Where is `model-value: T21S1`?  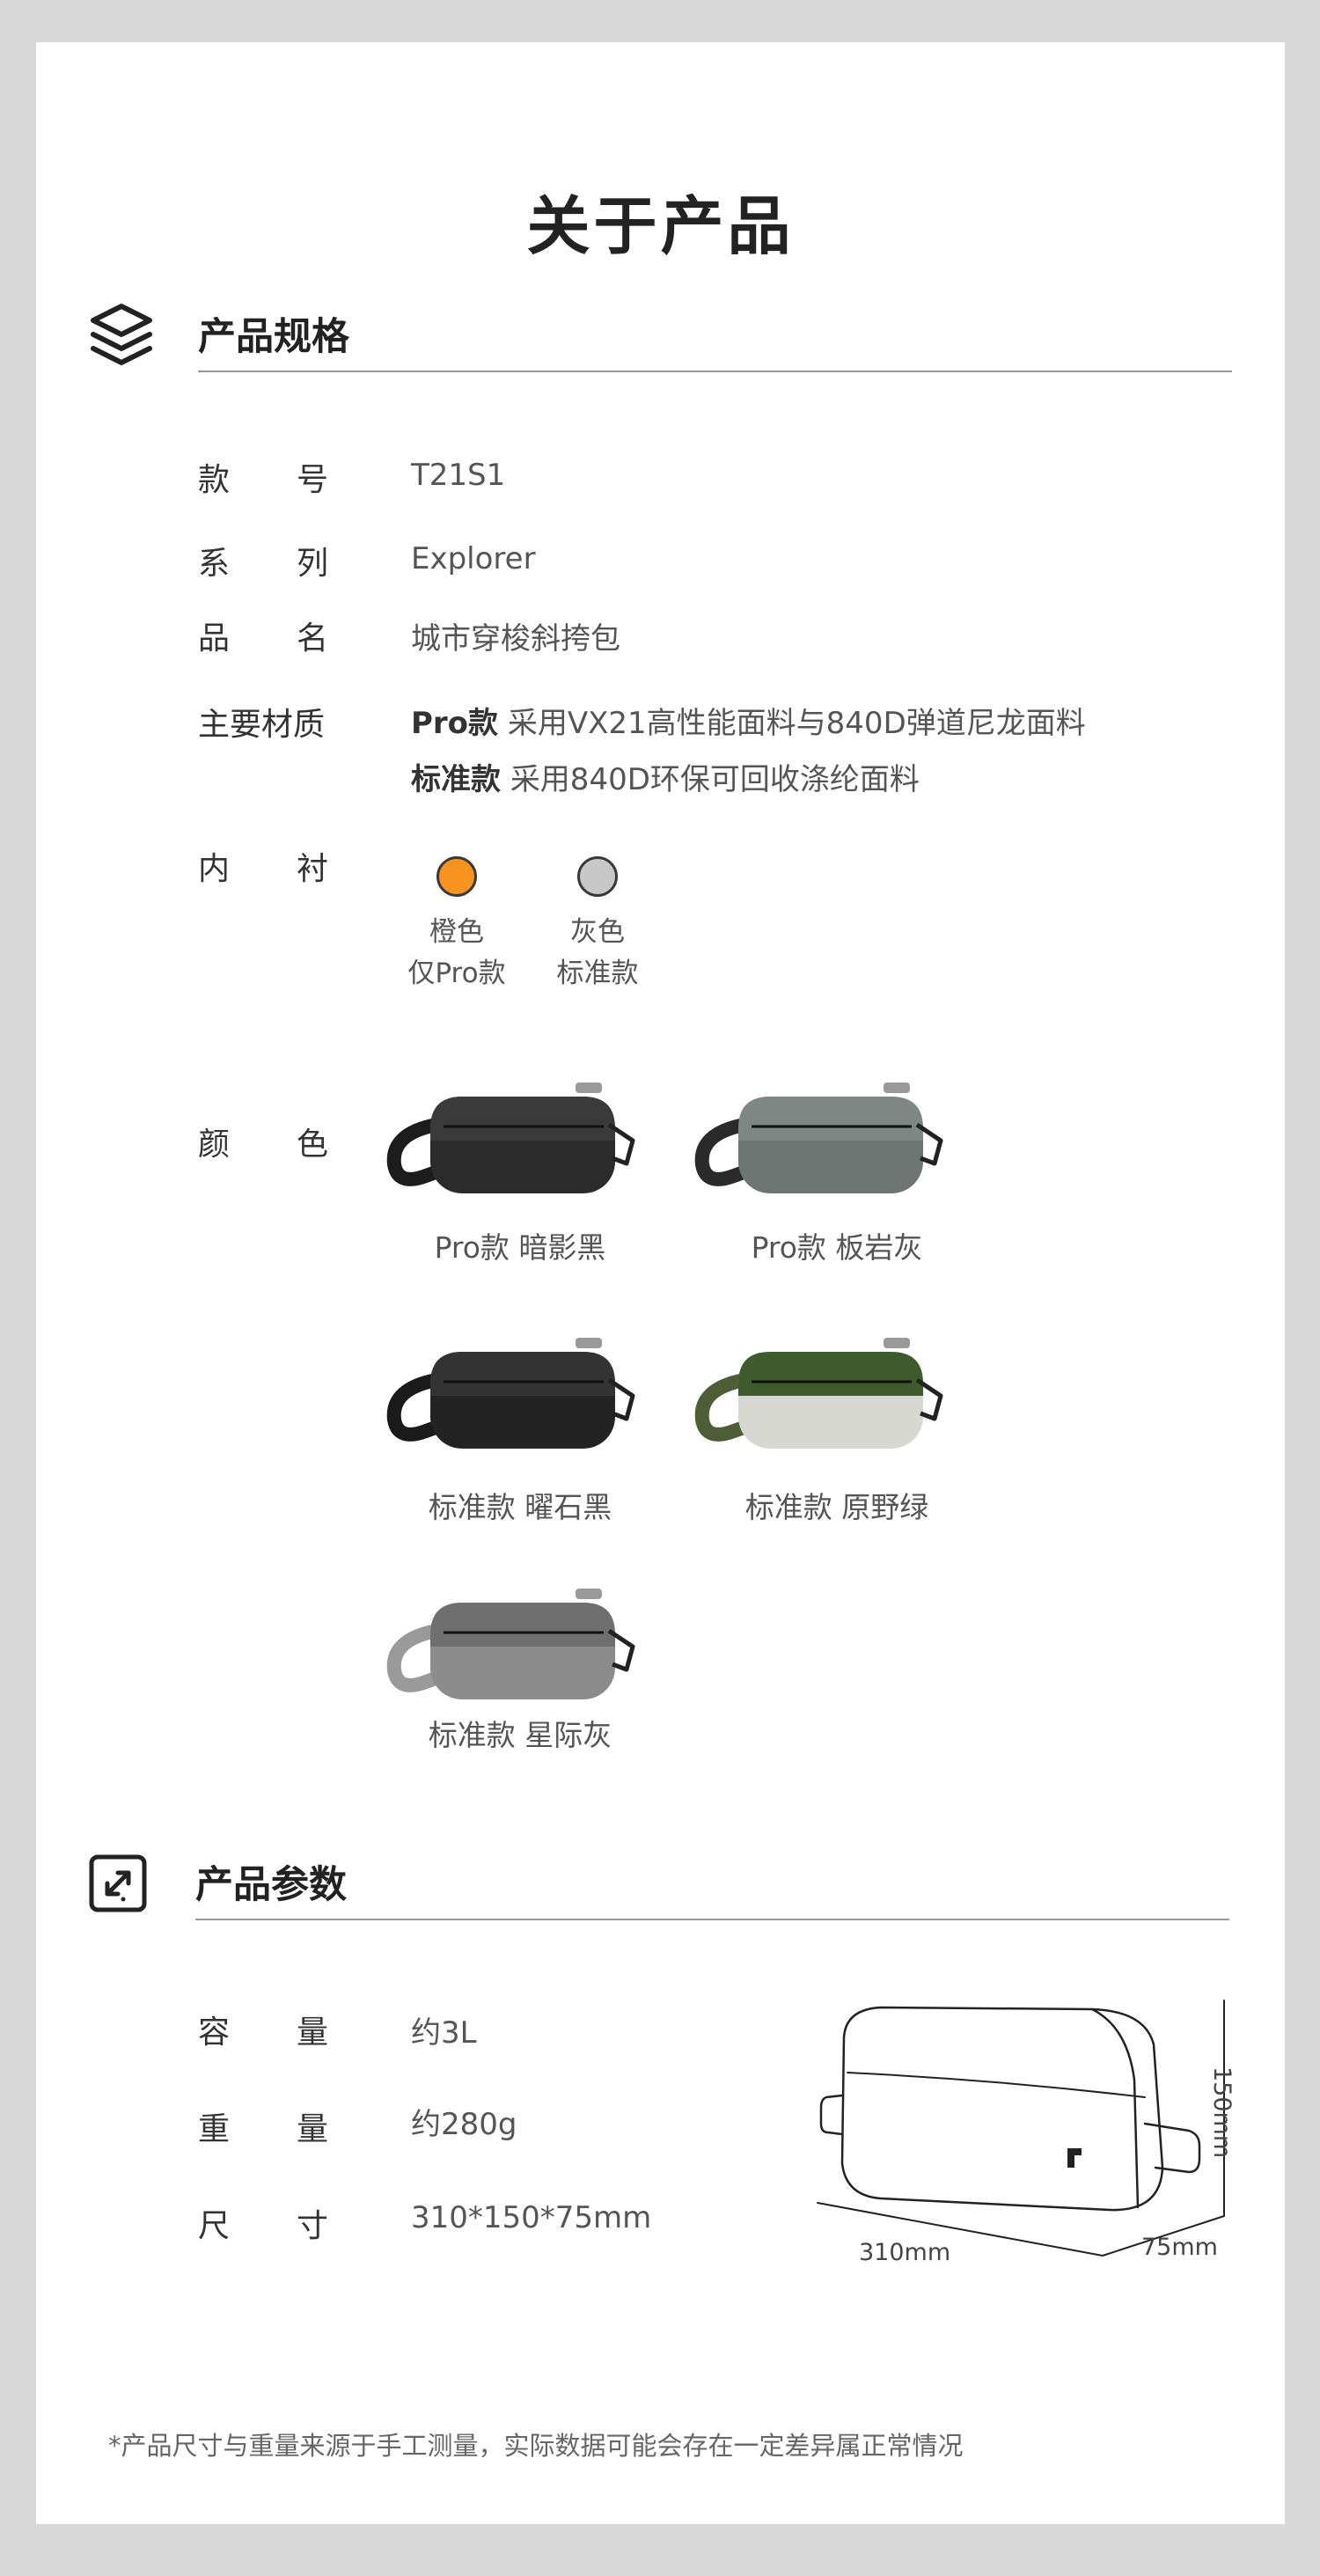 model-value: T21S1 is located at coordinates (459, 475).